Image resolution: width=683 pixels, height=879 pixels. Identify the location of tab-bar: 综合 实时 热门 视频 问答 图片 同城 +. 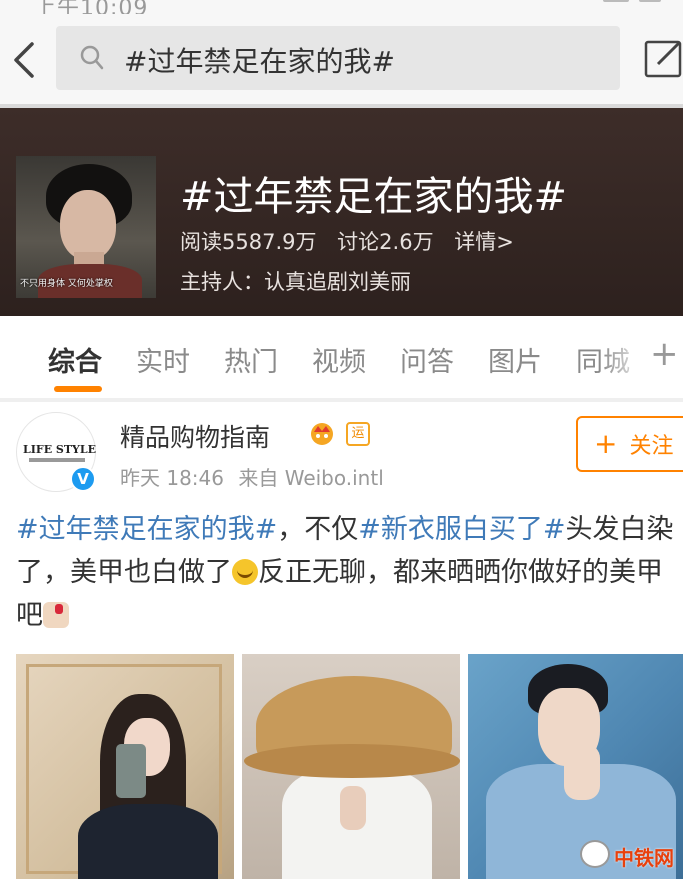
(341, 359).